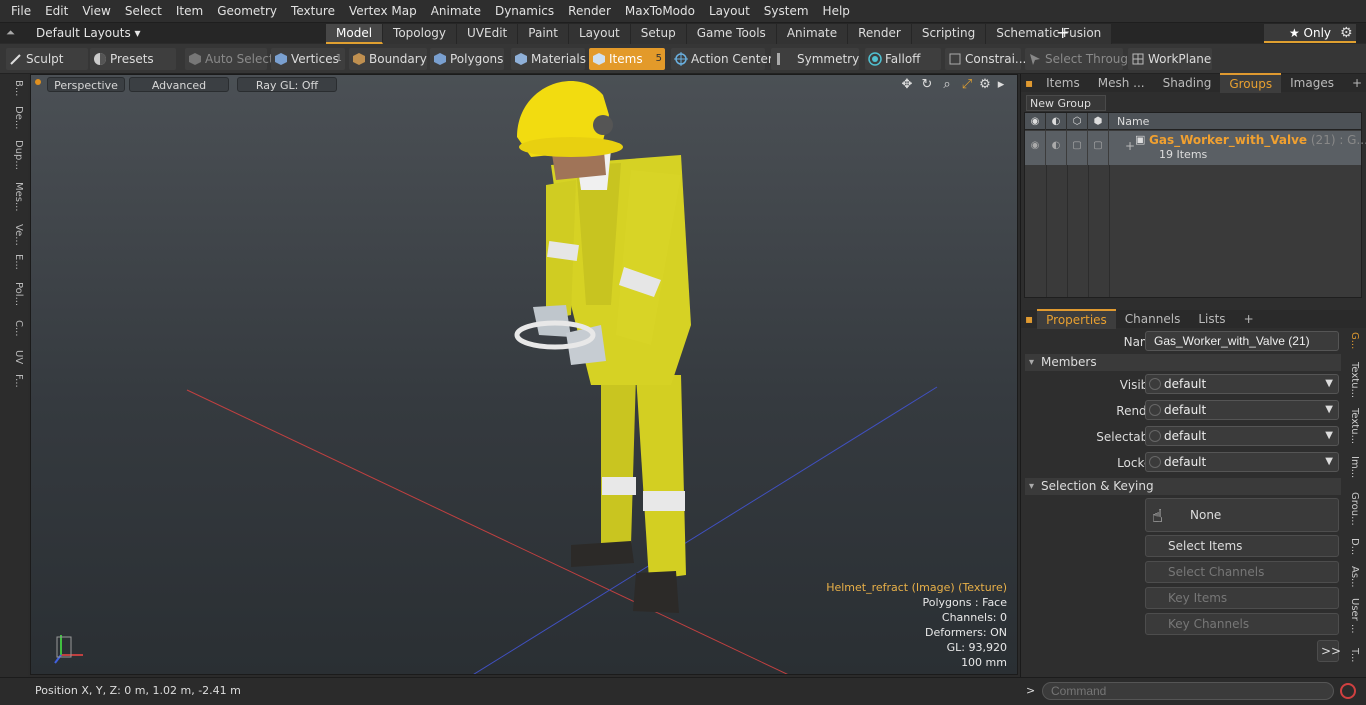 The width and height of the screenshot is (1366, 705). What do you see at coordinates (1242, 341) in the screenshot?
I see `name-field` at bounding box center [1242, 341].